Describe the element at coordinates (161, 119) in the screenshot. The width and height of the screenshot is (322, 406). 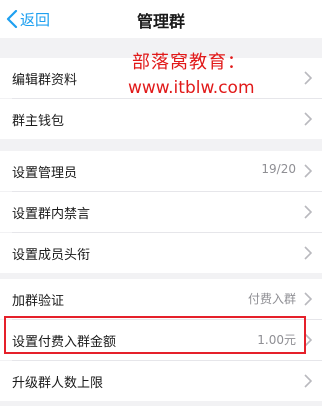
I see `menu-item-owner-wallet: 群主钱包` at that location.